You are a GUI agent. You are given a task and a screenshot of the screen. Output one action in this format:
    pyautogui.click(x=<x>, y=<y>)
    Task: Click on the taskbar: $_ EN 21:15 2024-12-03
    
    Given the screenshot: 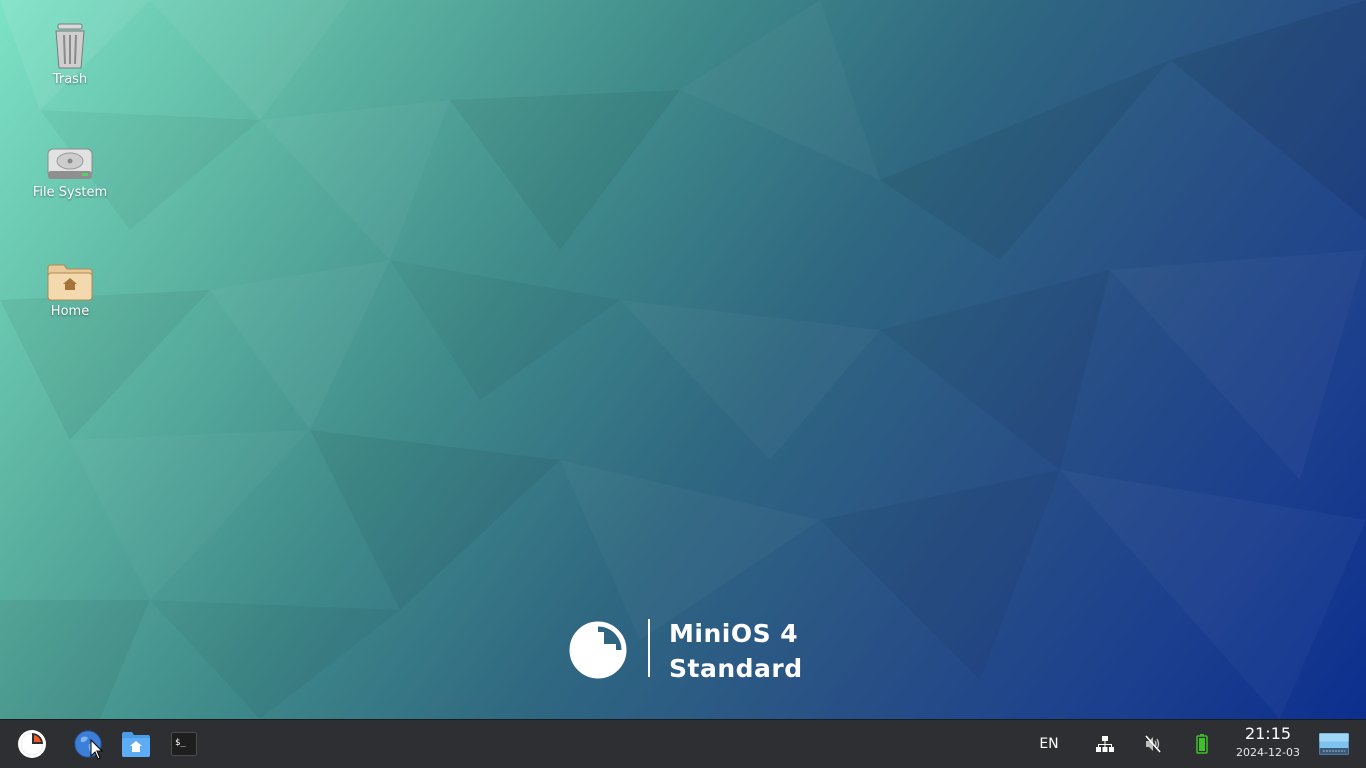 What is the action you would take?
    pyautogui.click(x=683, y=743)
    